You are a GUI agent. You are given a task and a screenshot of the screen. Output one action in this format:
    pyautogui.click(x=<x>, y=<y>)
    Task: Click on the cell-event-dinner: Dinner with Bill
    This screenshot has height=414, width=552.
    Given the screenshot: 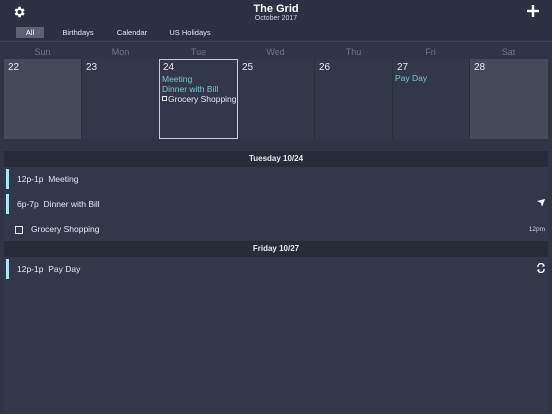 What is the action you would take?
    pyautogui.click(x=190, y=89)
    